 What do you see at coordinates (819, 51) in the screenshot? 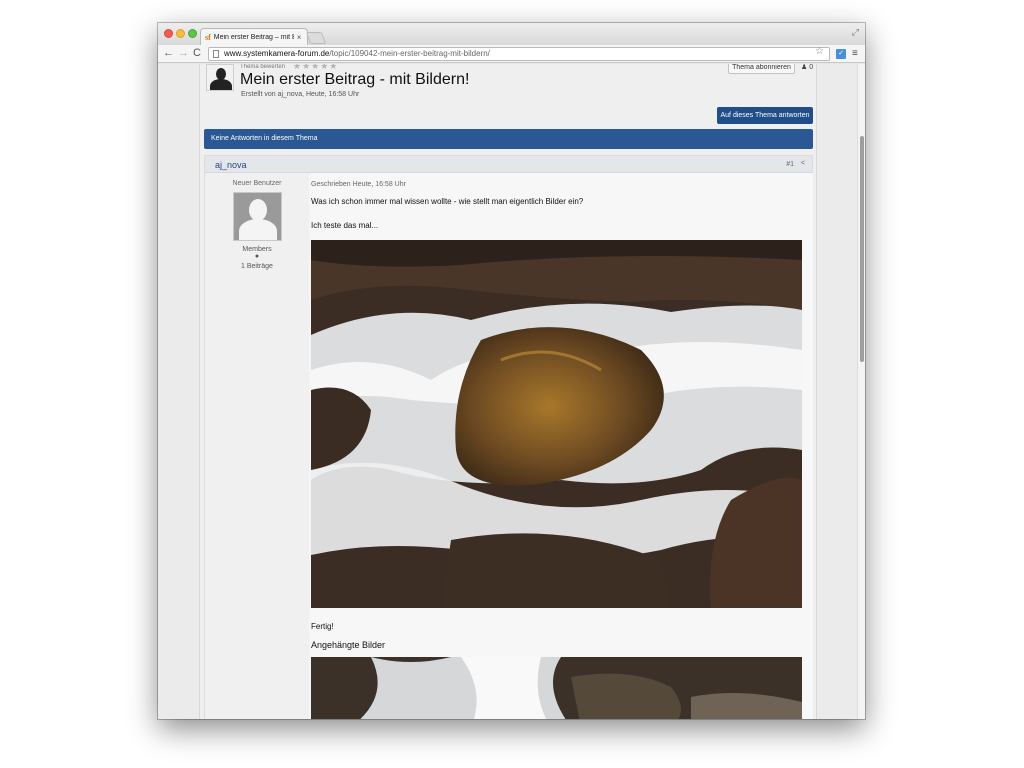
I see `bookmark-star-icon: ☆` at bounding box center [819, 51].